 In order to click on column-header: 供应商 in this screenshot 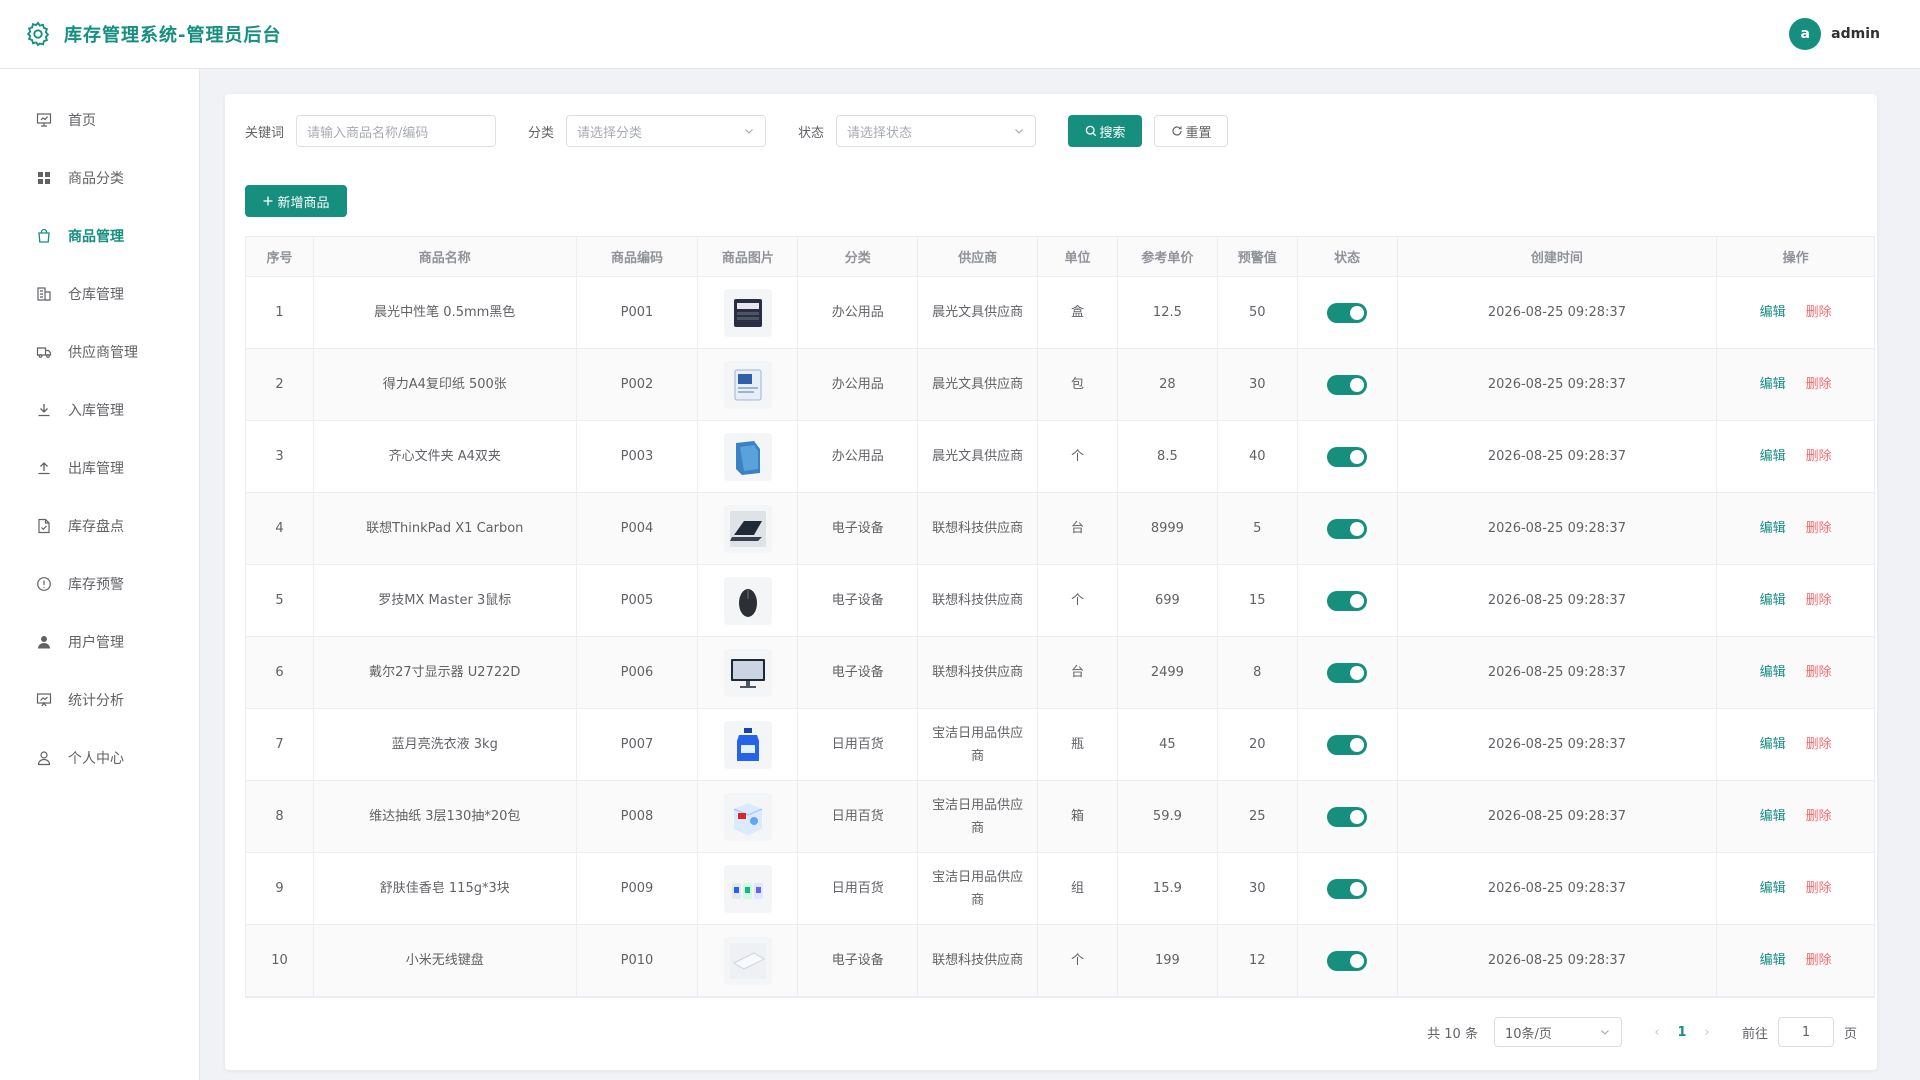, I will do `click(978, 256)`.